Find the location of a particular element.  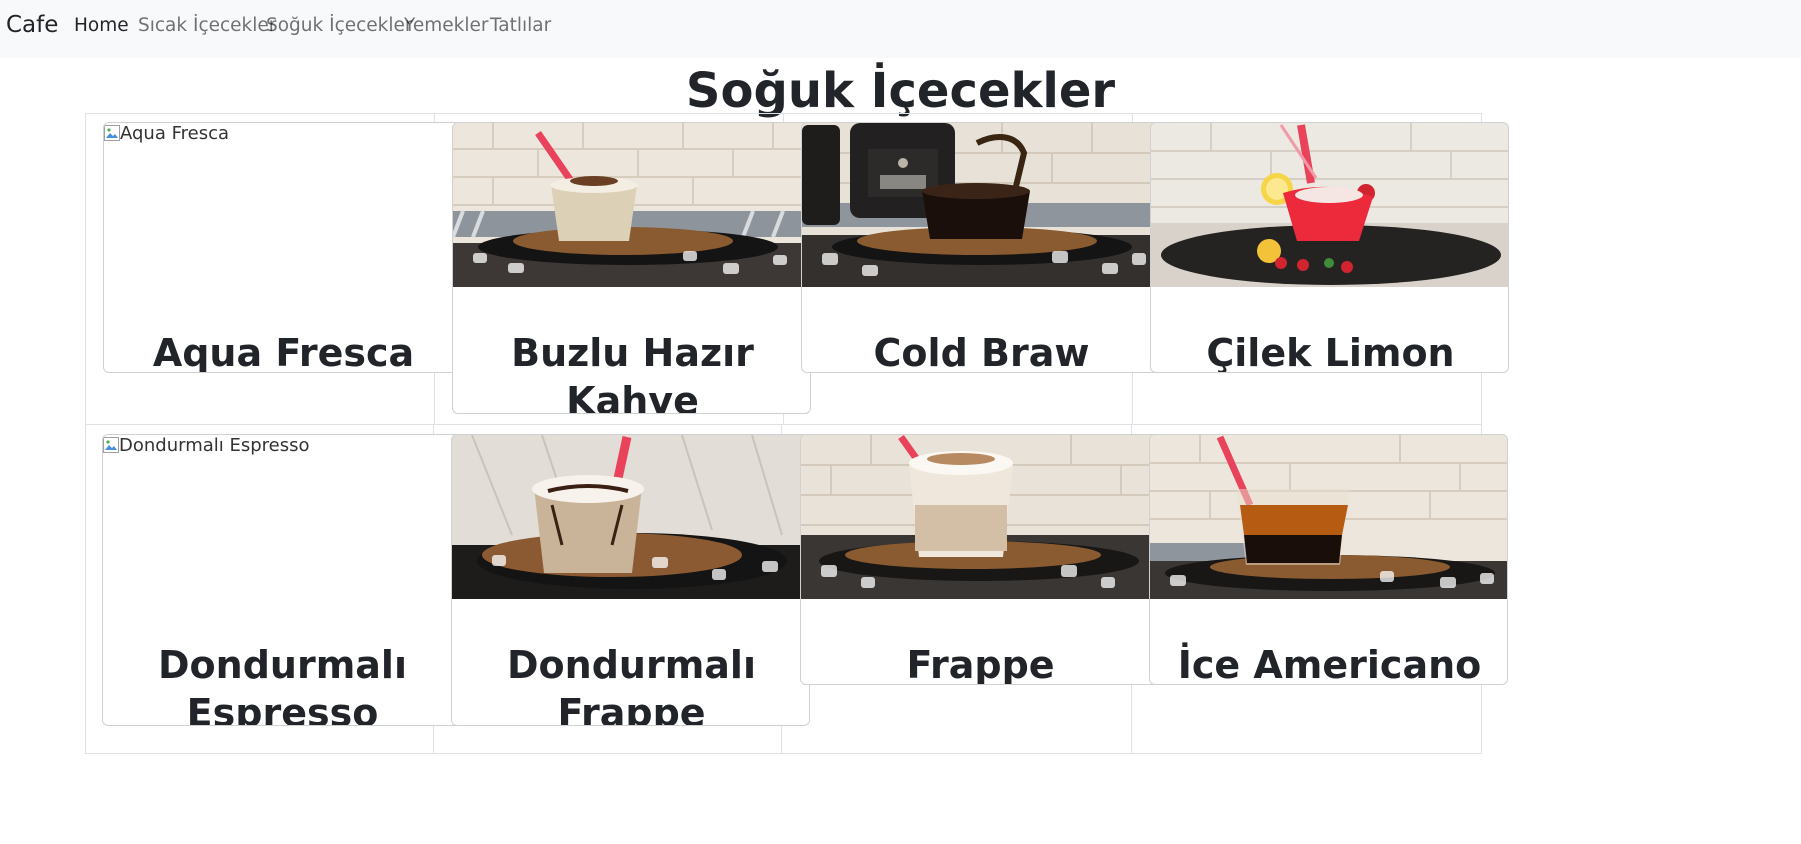

product-card-dondurmali-espresso: Dondurmalı Espresso Dondurmalı Espresso is located at coordinates (281, 580).